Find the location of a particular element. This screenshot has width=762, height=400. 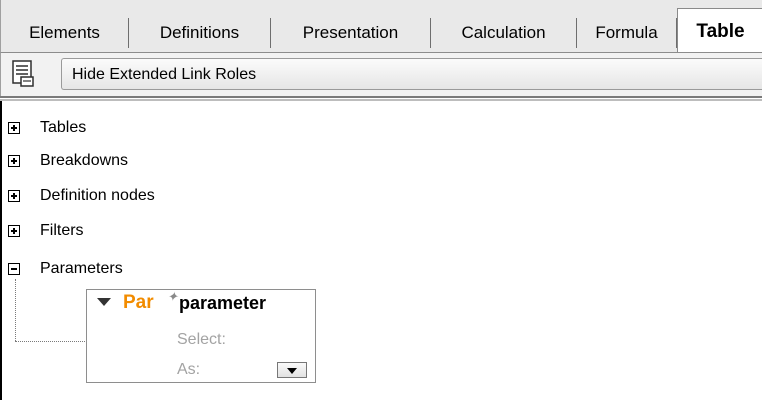

pin-icon: ✦ is located at coordinates (172, 296).